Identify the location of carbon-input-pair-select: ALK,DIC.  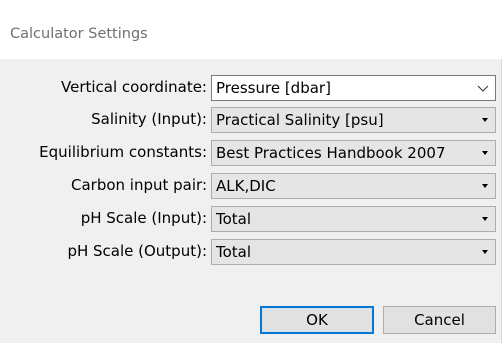
(353, 186).